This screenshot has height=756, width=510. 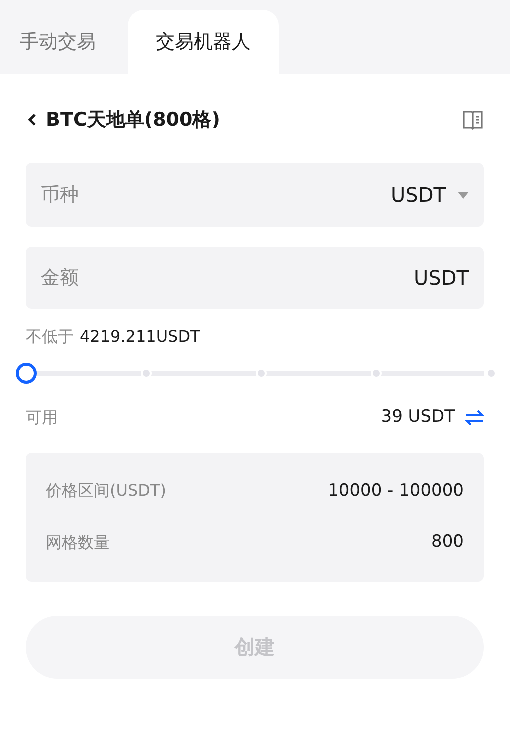 I want to click on tab: 手动交易, so click(x=64, y=42).